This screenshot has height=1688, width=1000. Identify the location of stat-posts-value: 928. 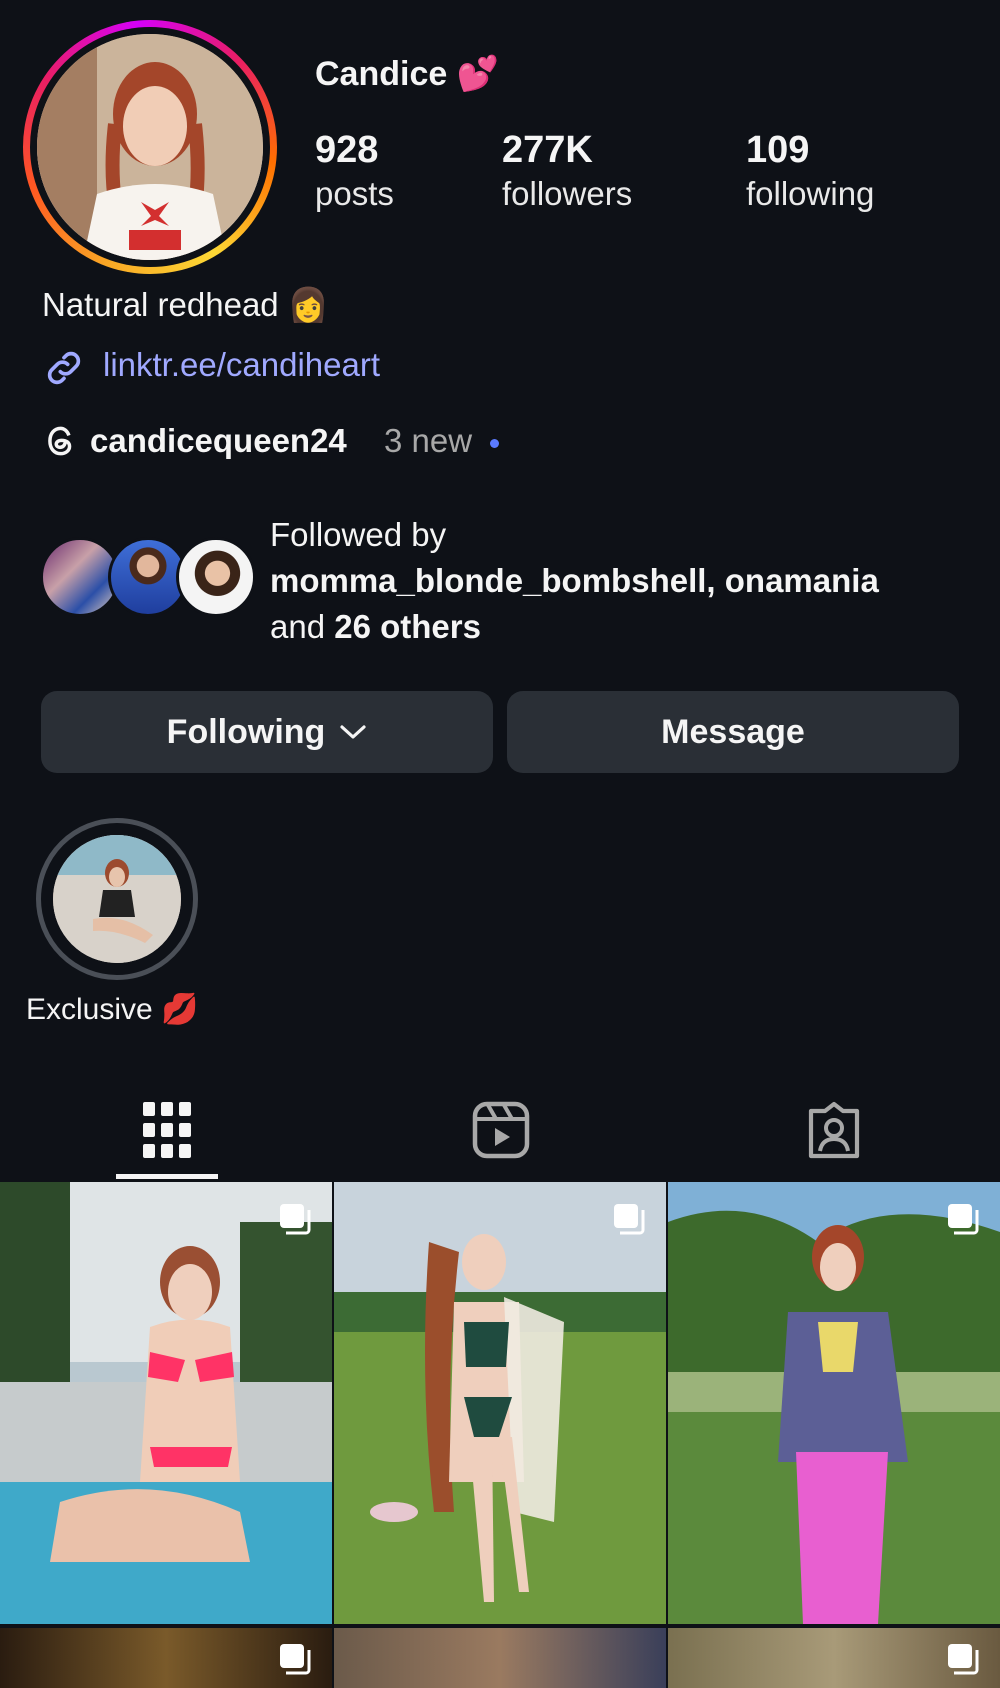
(347, 150).